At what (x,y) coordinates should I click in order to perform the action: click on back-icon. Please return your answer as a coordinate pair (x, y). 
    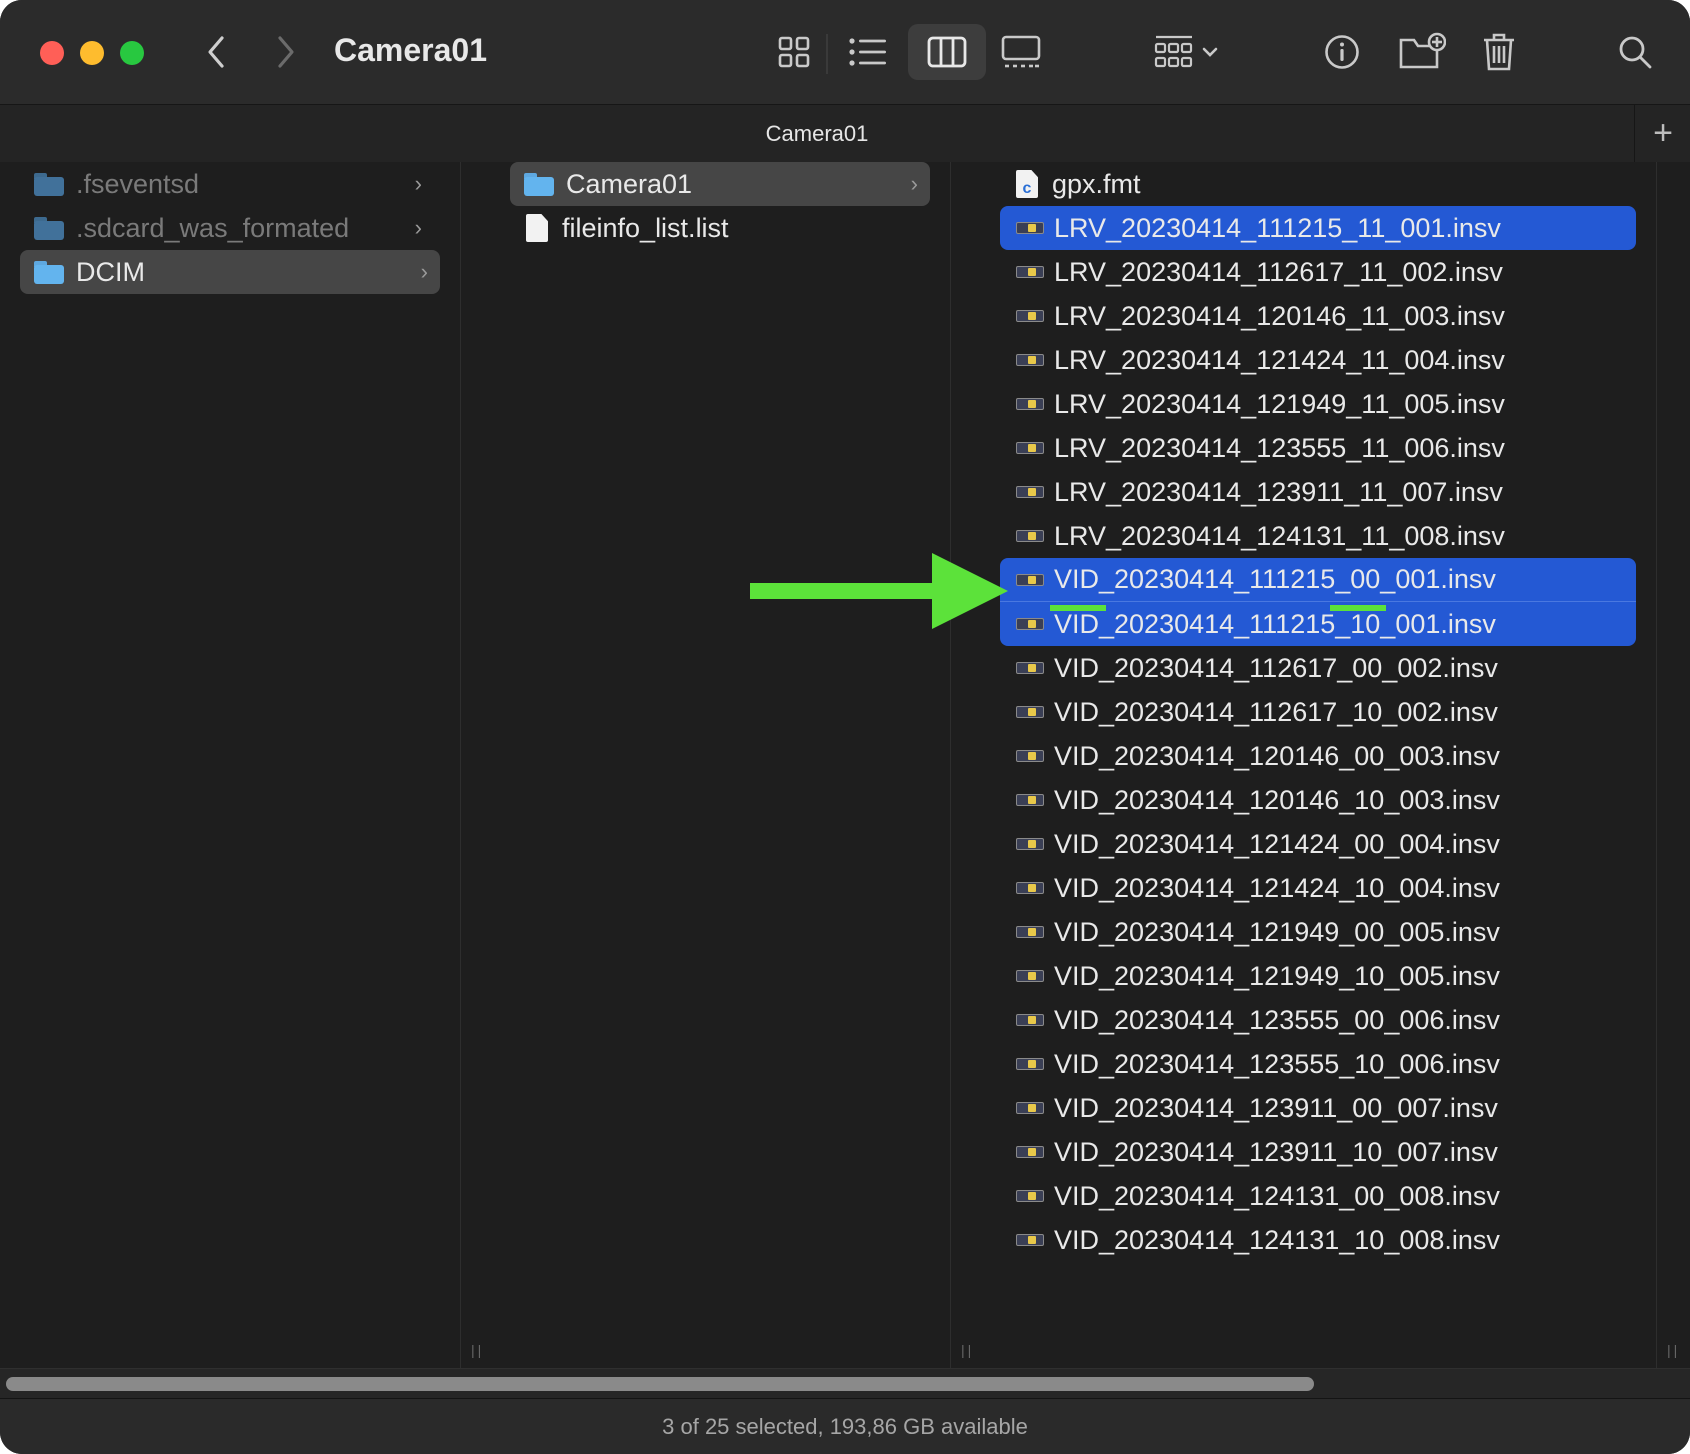
    Looking at the image, I should click on (216, 52).